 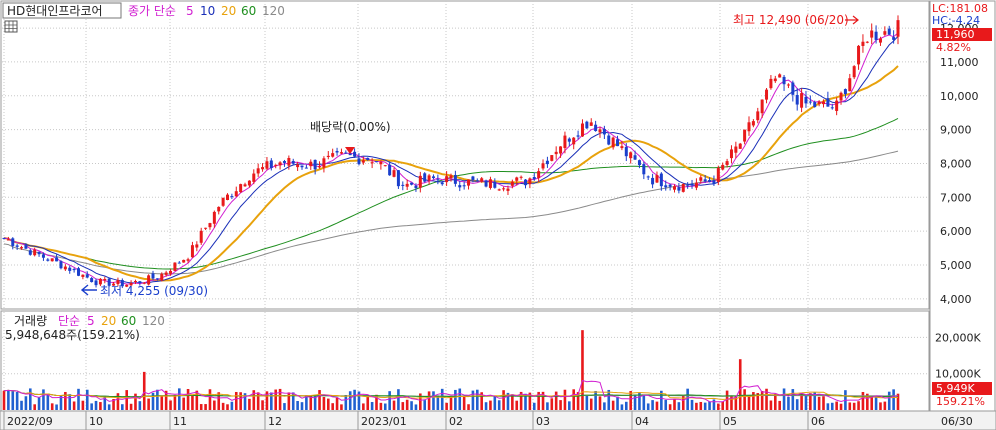 What do you see at coordinates (956, 231) in the screenshot?
I see `price-tick-label: 6,000` at bounding box center [956, 231].